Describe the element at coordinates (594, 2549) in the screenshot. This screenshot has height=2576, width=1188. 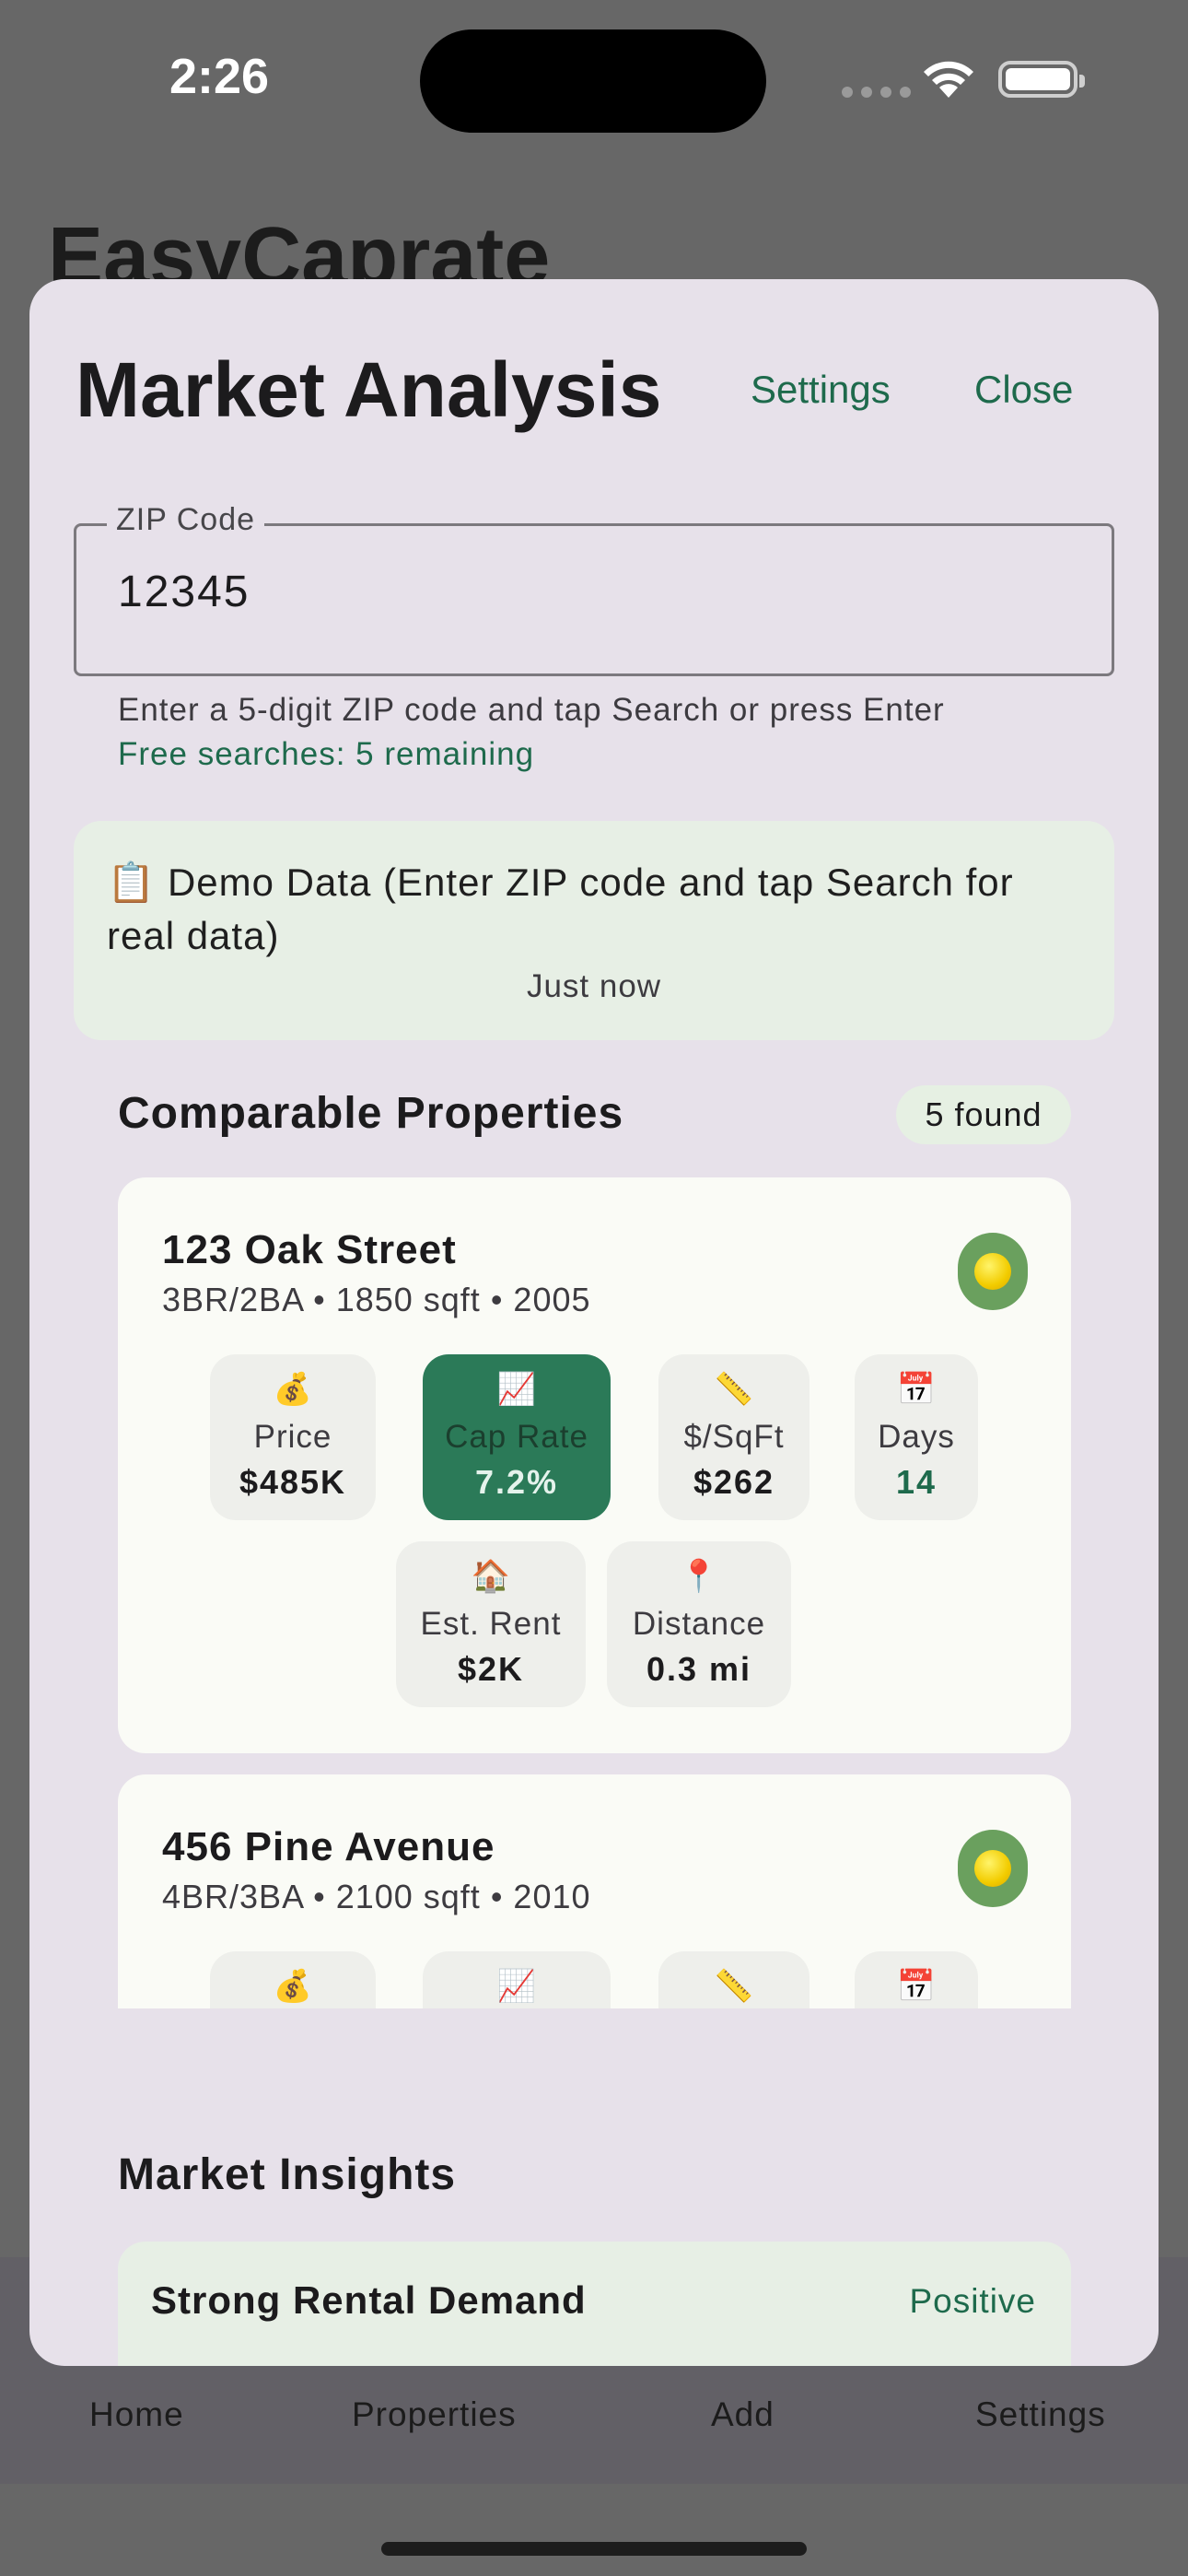
I see `home-indicator` at that location.